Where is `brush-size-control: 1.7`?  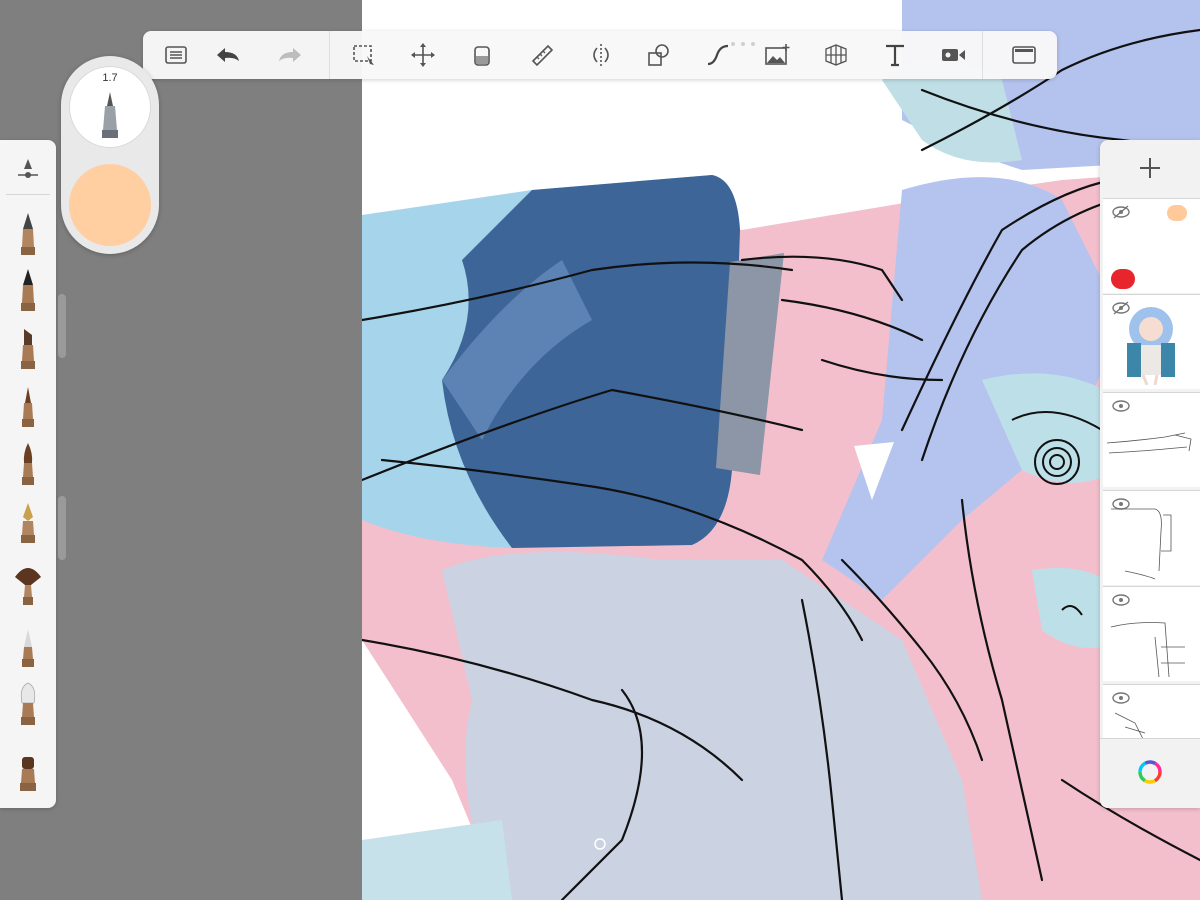 brush-size-control: 1.7 is located at coordinates (110, 107).